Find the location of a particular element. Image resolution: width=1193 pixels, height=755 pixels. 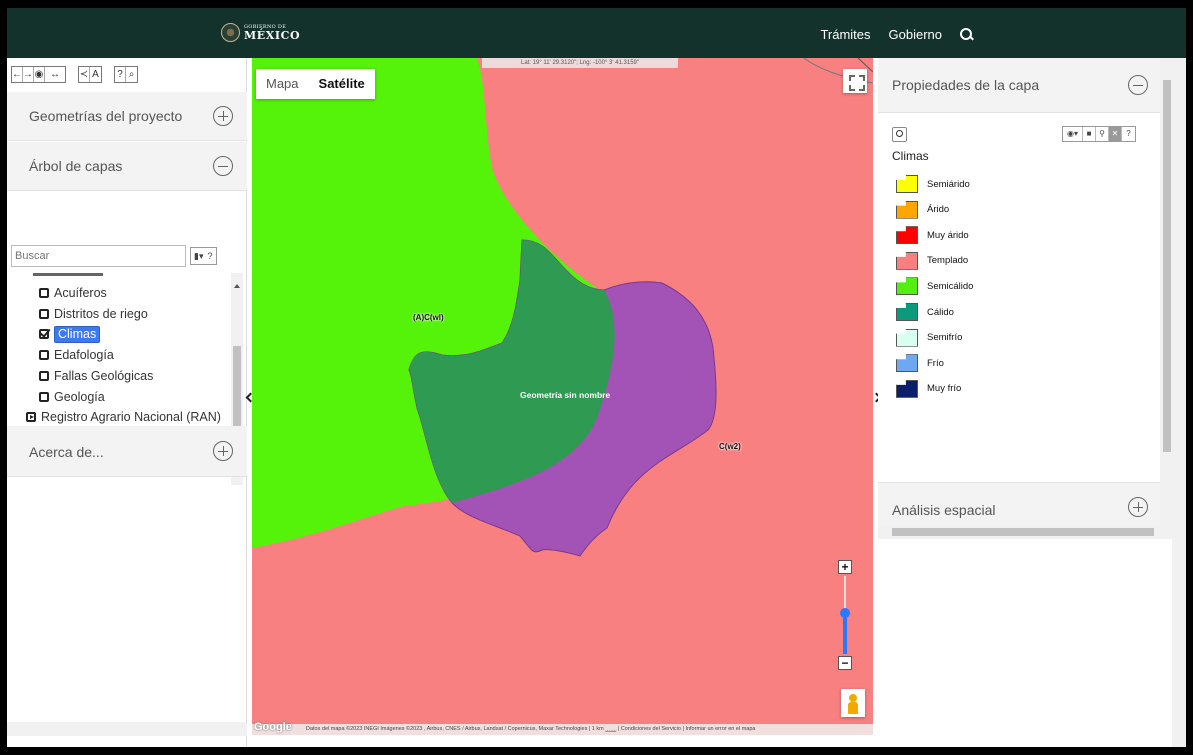

expand-geometrias-icon is located at coordinates (223, 116).